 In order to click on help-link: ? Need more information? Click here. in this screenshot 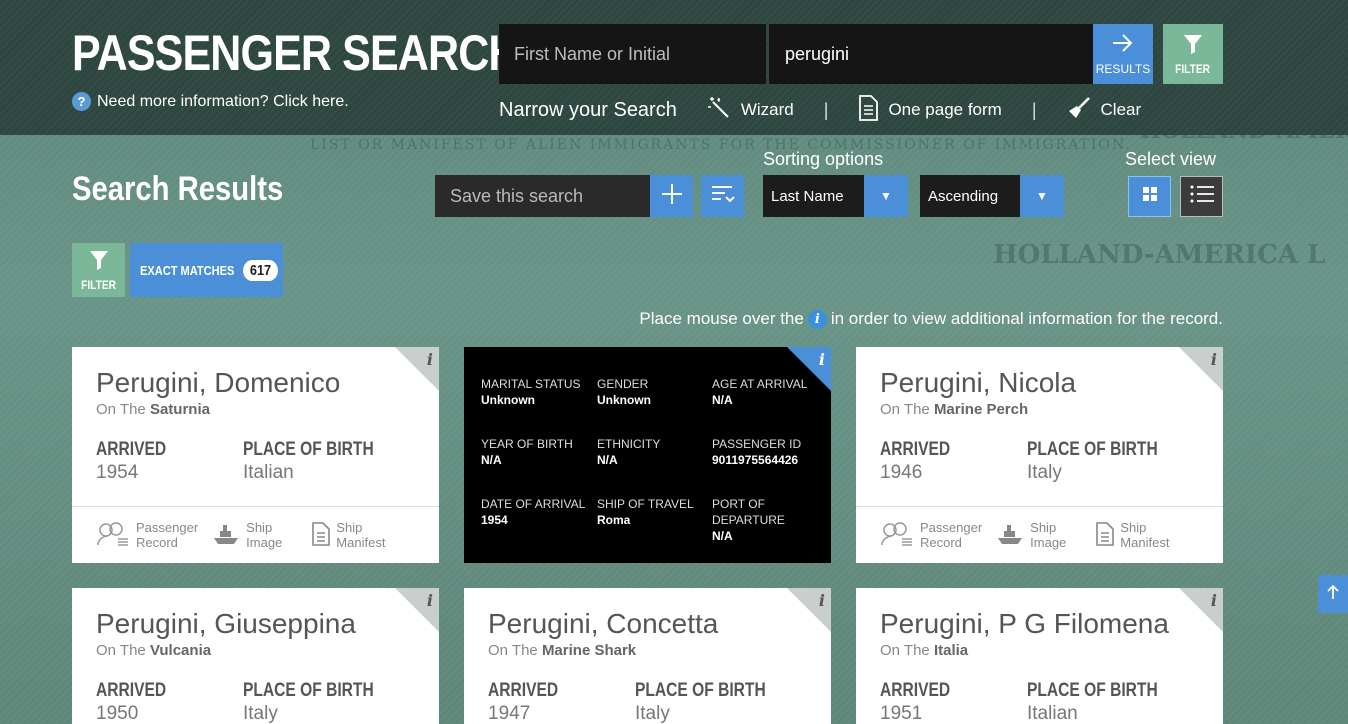, I will do `click(210, 101)`.